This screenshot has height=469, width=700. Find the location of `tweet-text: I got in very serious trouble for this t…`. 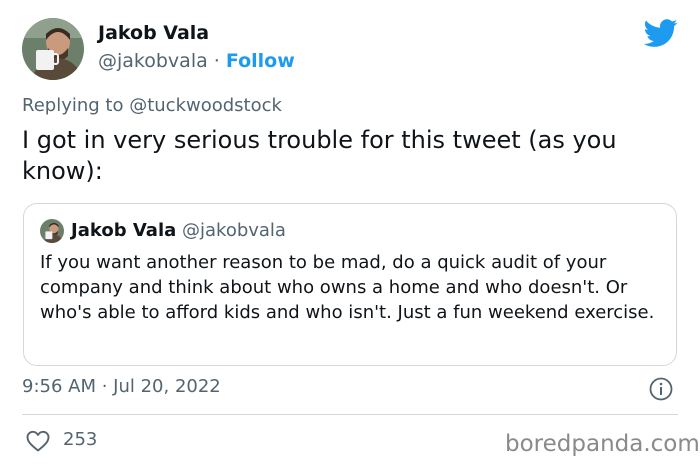

tweet-text: I got in very serious trouble for this t… is located at coordinates (319, 155).